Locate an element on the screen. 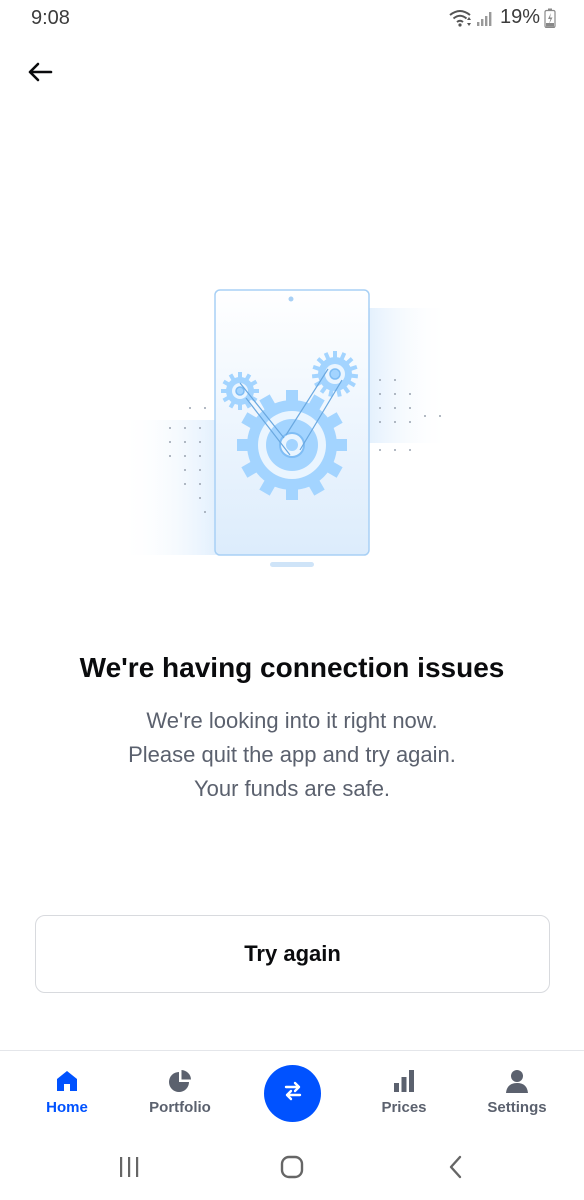 Image resolution: width=584 pixels, height=1200 pixels. swap-arrows-icon is located at coordinates (293, 1093).